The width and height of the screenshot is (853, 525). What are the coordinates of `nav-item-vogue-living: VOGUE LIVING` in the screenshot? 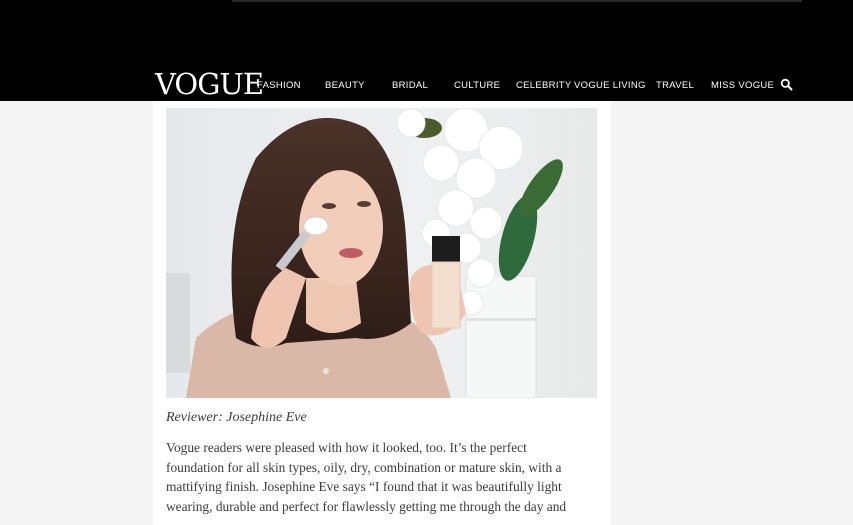 It's located at (610, 86).